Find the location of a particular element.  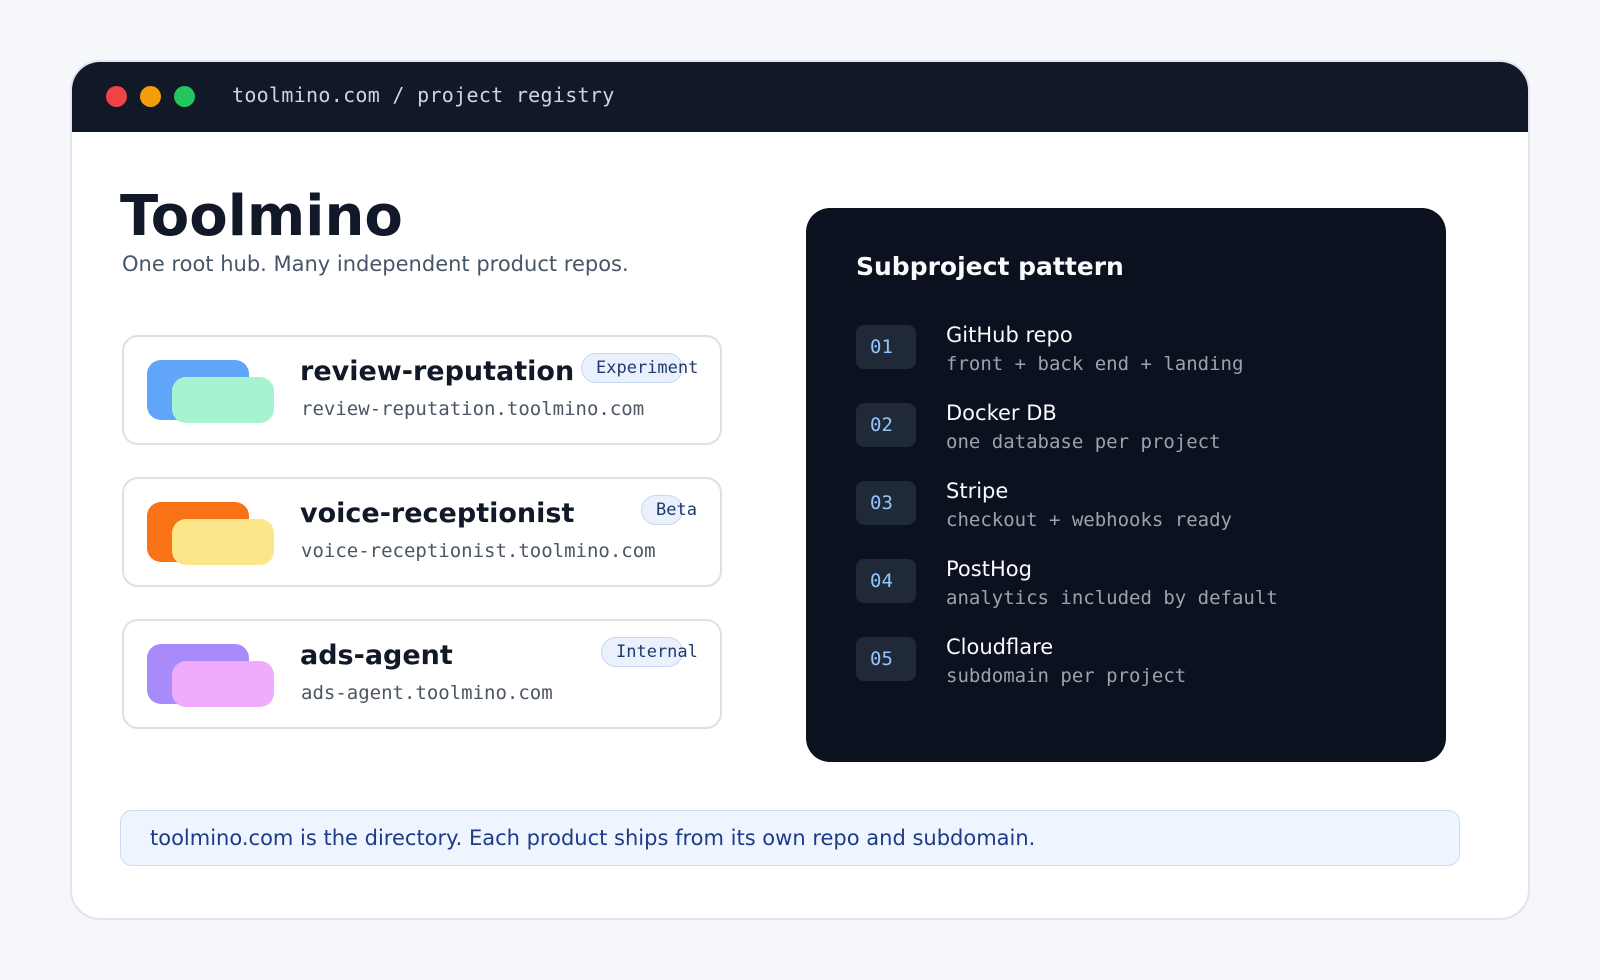

minimize-window-button is located at coordinates (150, 96).